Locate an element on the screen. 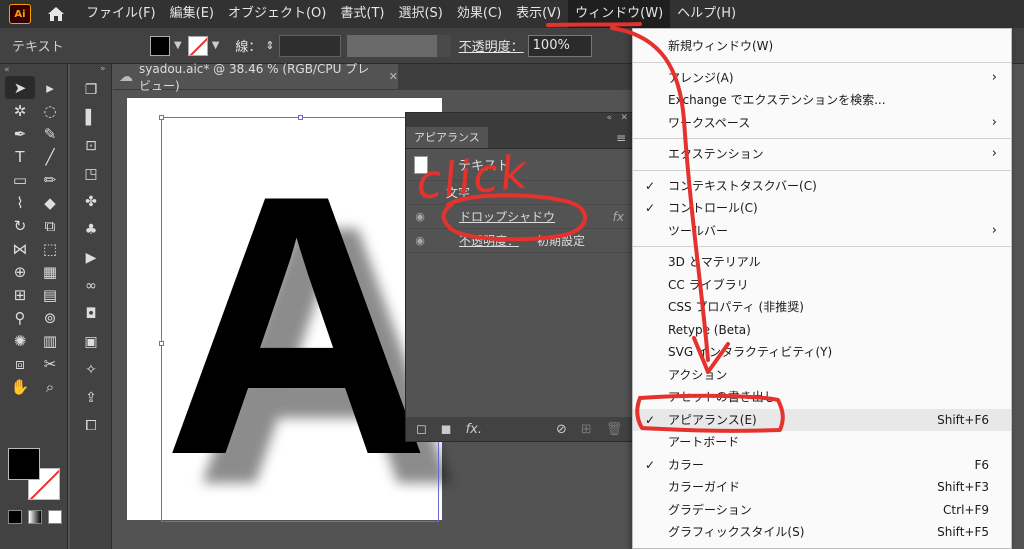 Image resolution: width=1024 pixels, height=549 pixels. clear-appearance-icon: ⊘ is located at coordinates (561, 429).